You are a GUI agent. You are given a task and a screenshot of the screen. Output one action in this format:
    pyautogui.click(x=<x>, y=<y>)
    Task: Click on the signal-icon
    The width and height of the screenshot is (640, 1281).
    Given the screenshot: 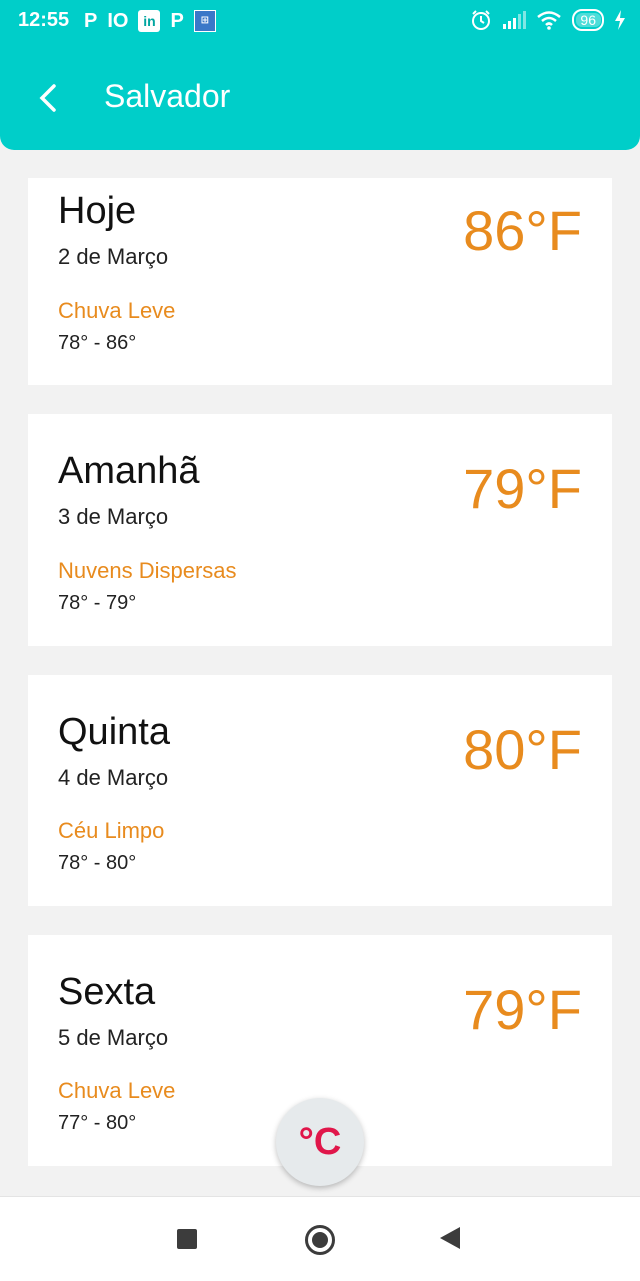 What is the action you would take?
    pyautogui.click(x=515, y=20)
    